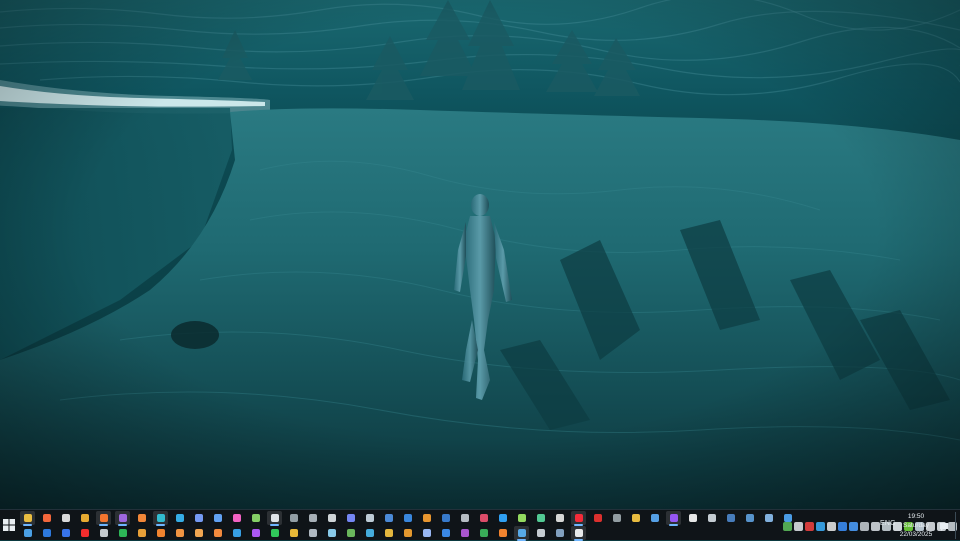 This screenshot has width=960, height=541. Describe the element at coordinates (578, 533) in the screenshot. I see `unreal-icon` at that location.